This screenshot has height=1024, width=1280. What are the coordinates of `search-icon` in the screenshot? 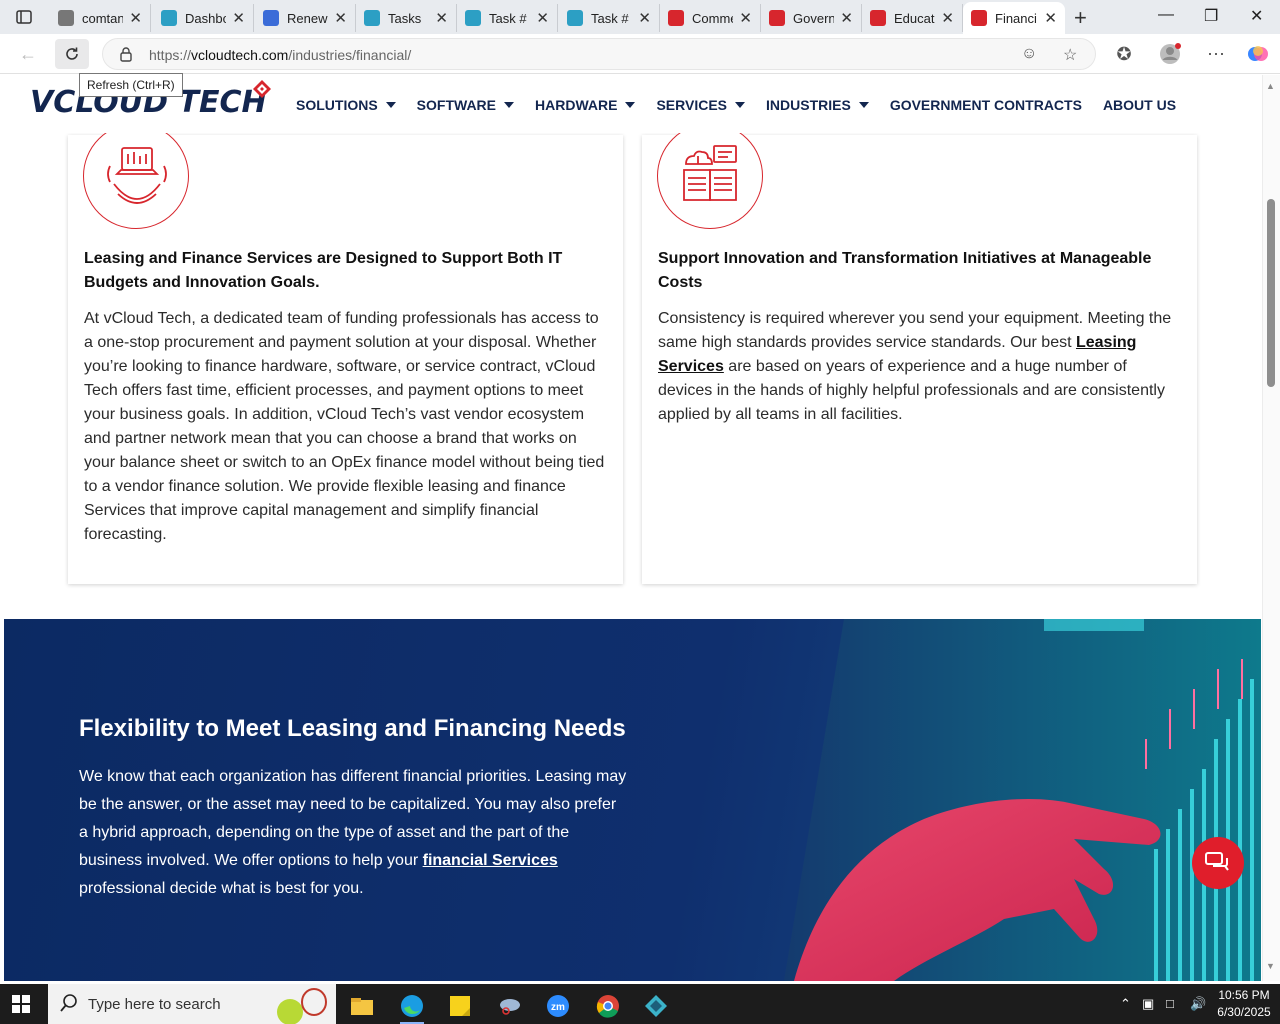 It's located at (68, 1003).